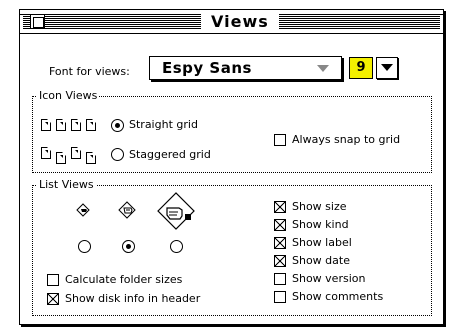 Image resolution: width=449 pixels, height=329 pixels. I want to click on show-kind-label: Show kind, so click(320, 224).